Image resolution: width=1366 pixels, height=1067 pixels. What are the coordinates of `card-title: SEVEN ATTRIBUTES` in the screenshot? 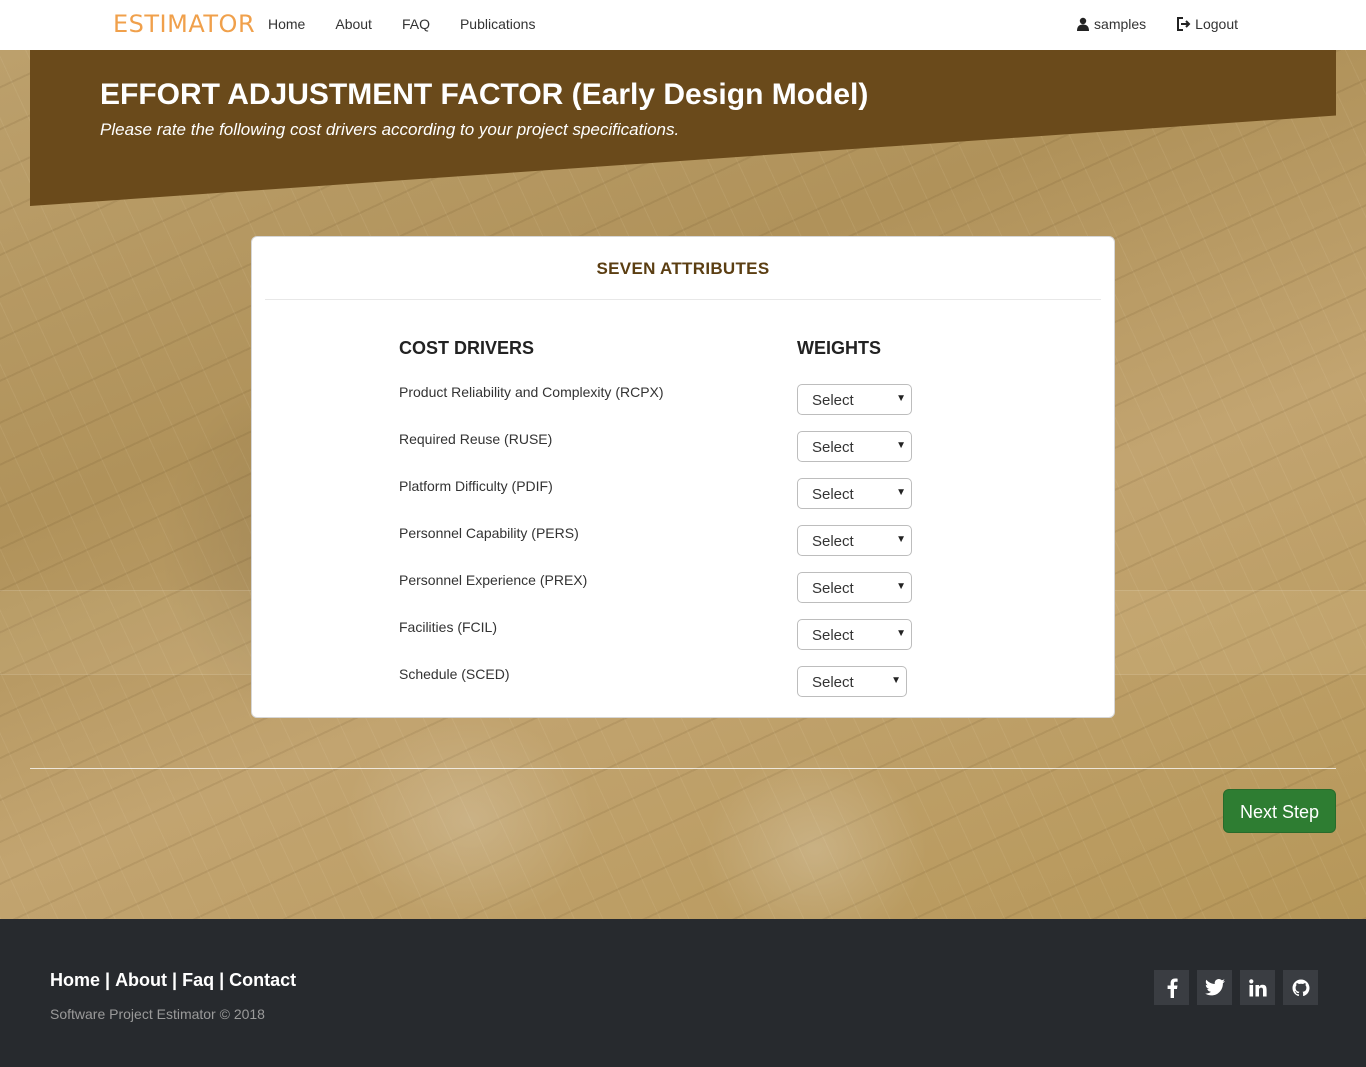 It's located at (683, 268).